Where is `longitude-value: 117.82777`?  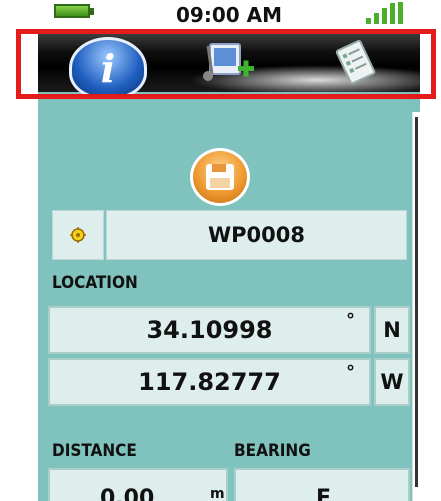
longitude-value: 117.82777 is located at coordinates (209, 382).